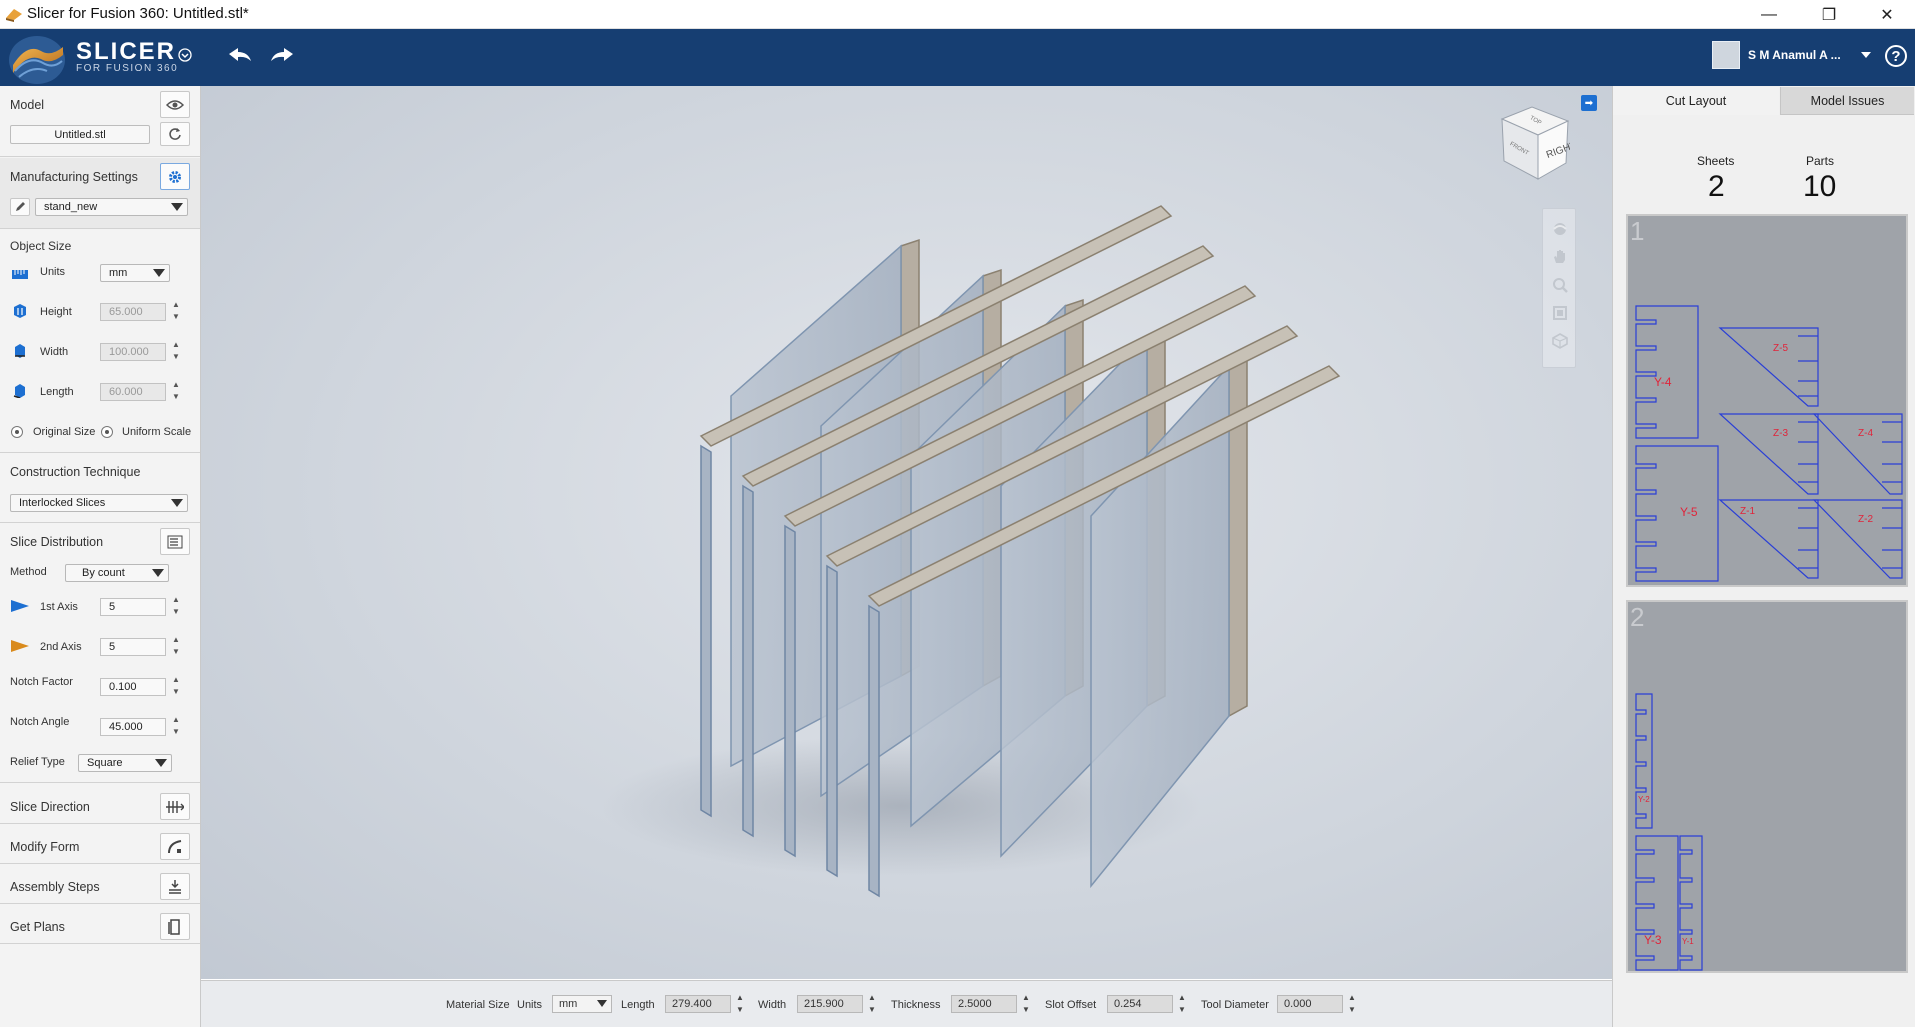 The height and width of the screenshot is (1027, 1915). Describe the element at coordinates (176, 607) in the screenshot. I see `first-axis-stepper: ▲ ▼` at that location.